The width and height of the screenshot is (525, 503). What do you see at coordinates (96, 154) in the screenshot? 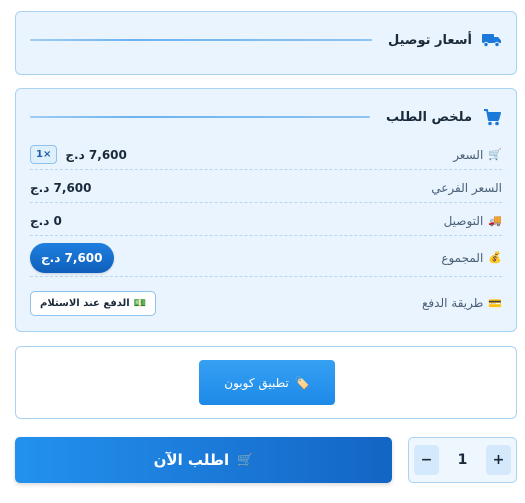
I see `price-value: 7,600 د.ج` at bounding box center [96, 154].